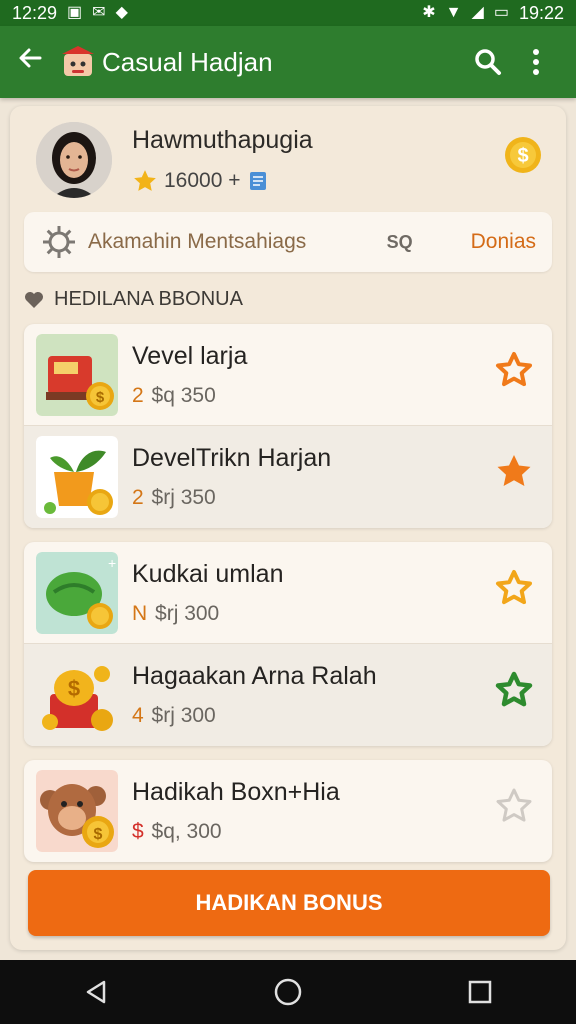 The height and width of the screenshot is (1024, 576). What do you see at coordinates (38, 62) in the screenshot?
I see `back-arrow-icon` at bounding box center [38, 62].